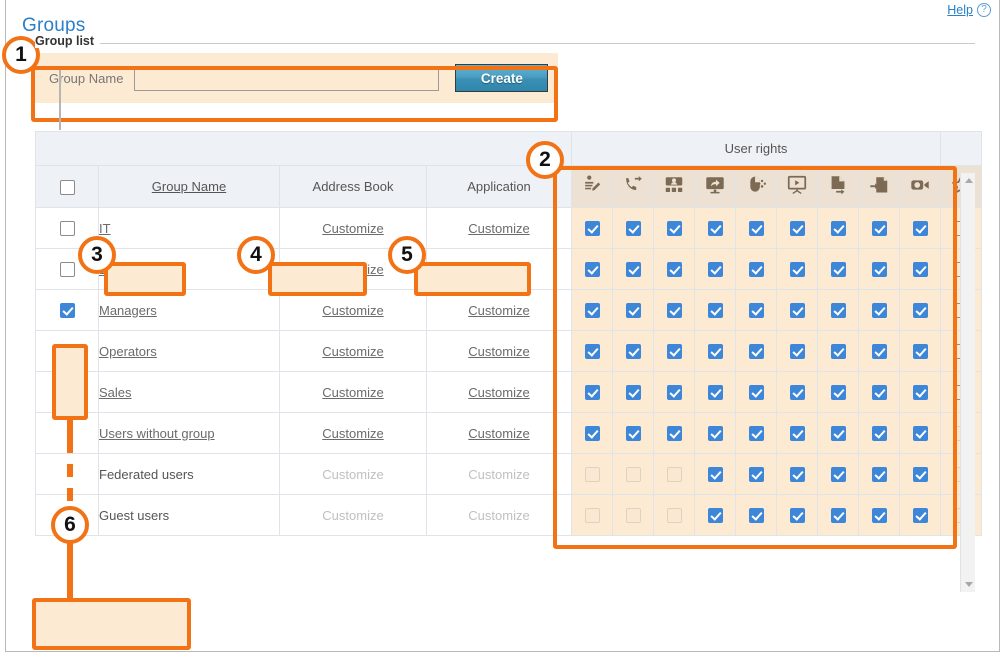  I want to click on group-name-column-header: Group Name, so click(189, 186).